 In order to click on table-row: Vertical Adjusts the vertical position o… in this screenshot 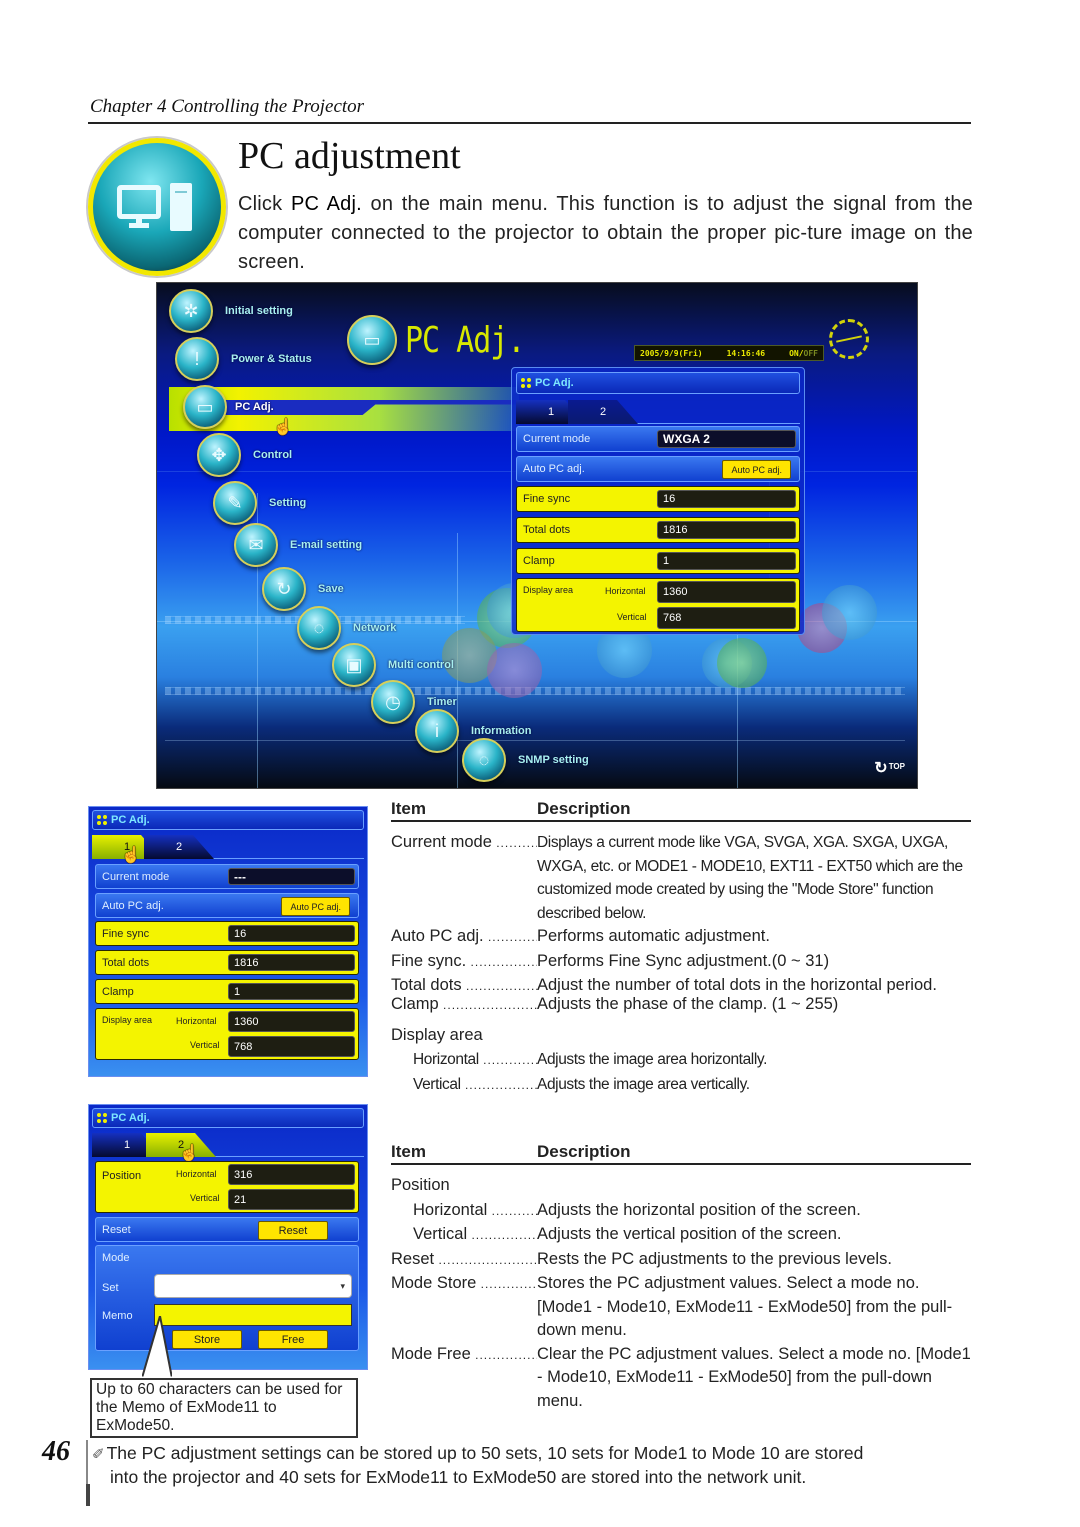, I will do `click(681, 1235)`.